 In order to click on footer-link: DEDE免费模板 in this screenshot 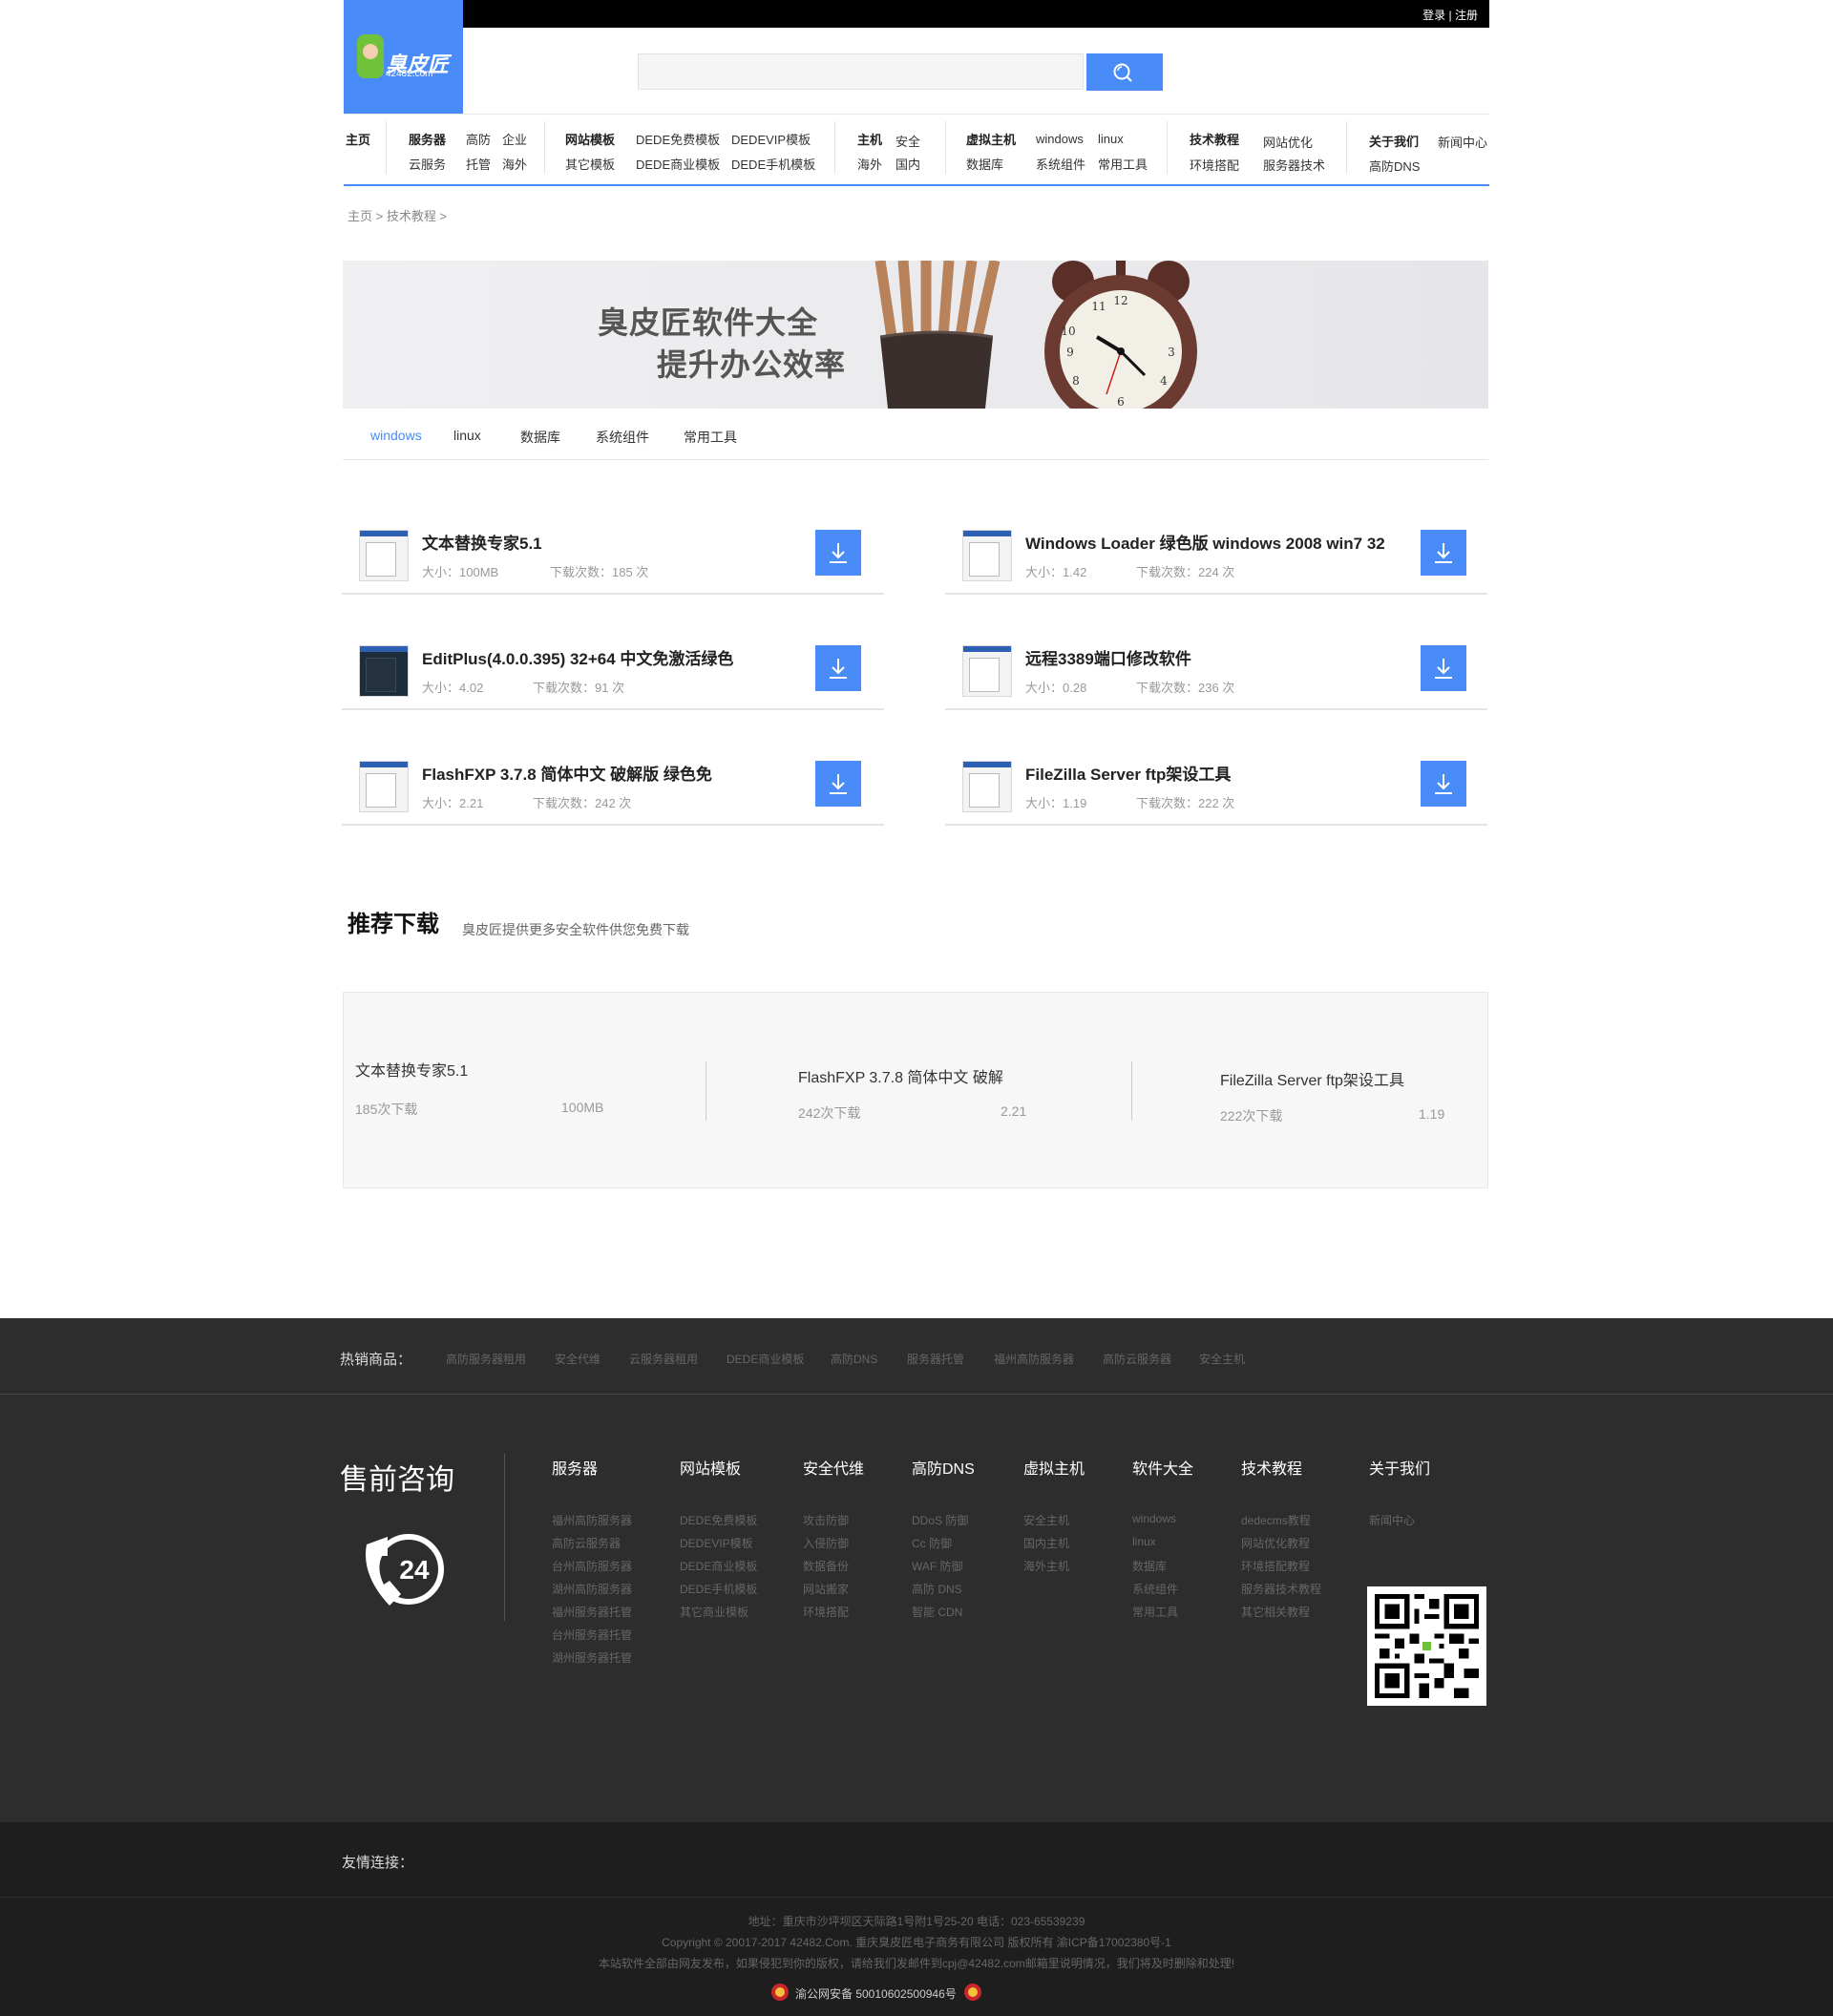, I will do `click(719, 1520)`.